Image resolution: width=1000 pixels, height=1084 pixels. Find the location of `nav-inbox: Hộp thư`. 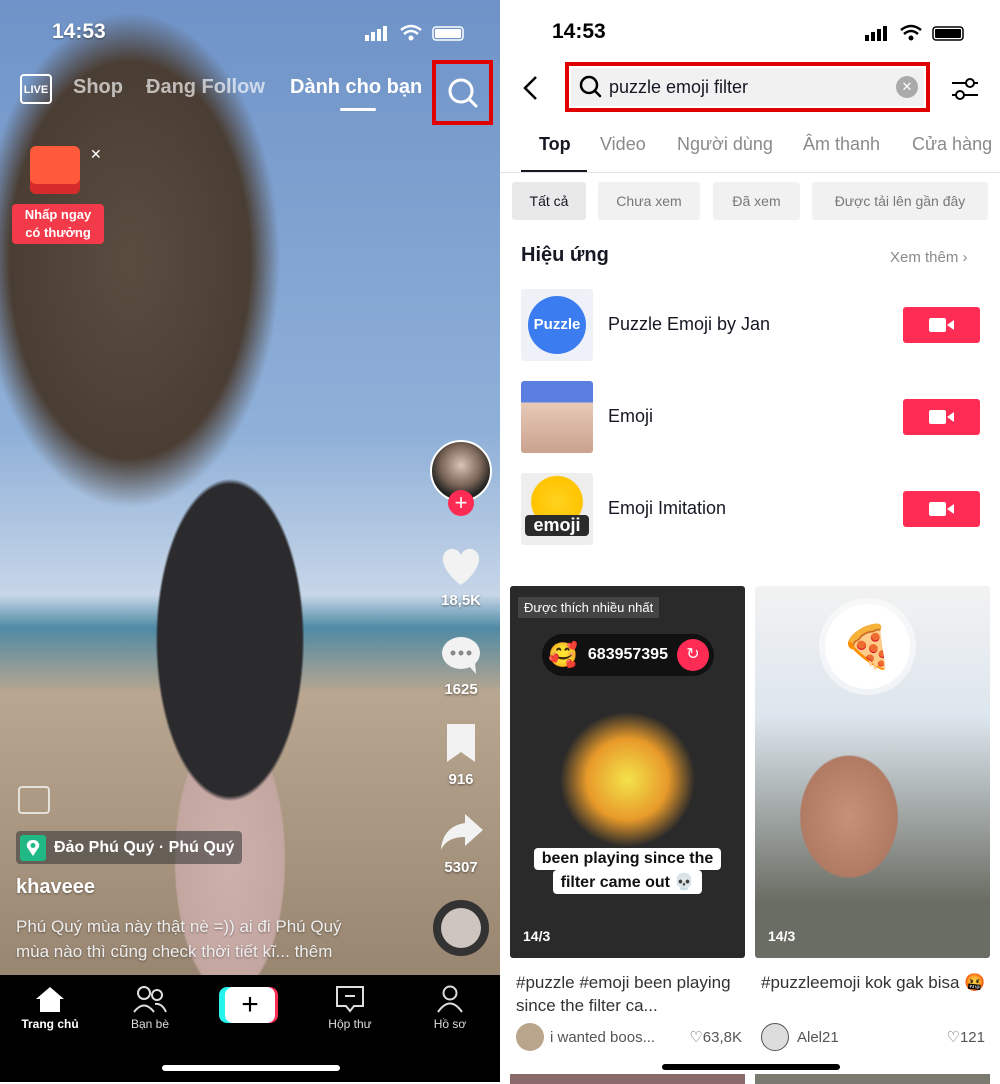

nav-inbox: Hộp thư is located at coordinates (350, 1008).